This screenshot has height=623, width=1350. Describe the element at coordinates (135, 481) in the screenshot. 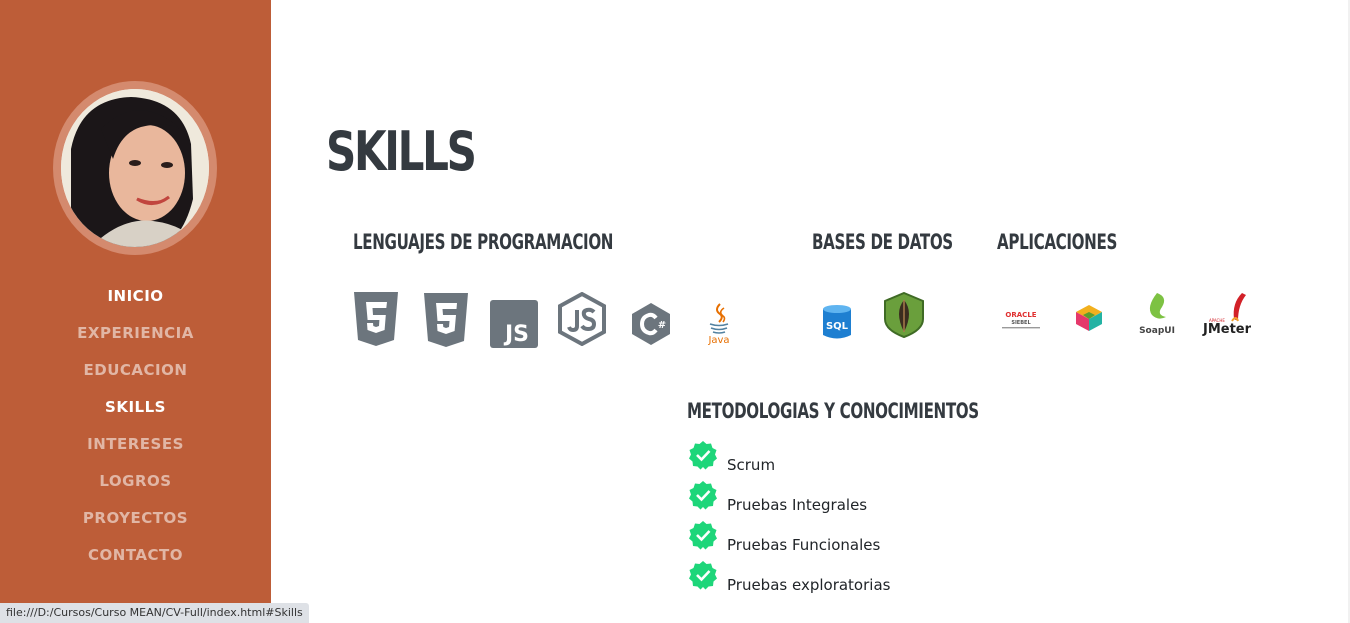

I see `nav-item-logros: LOGROS` at that location.